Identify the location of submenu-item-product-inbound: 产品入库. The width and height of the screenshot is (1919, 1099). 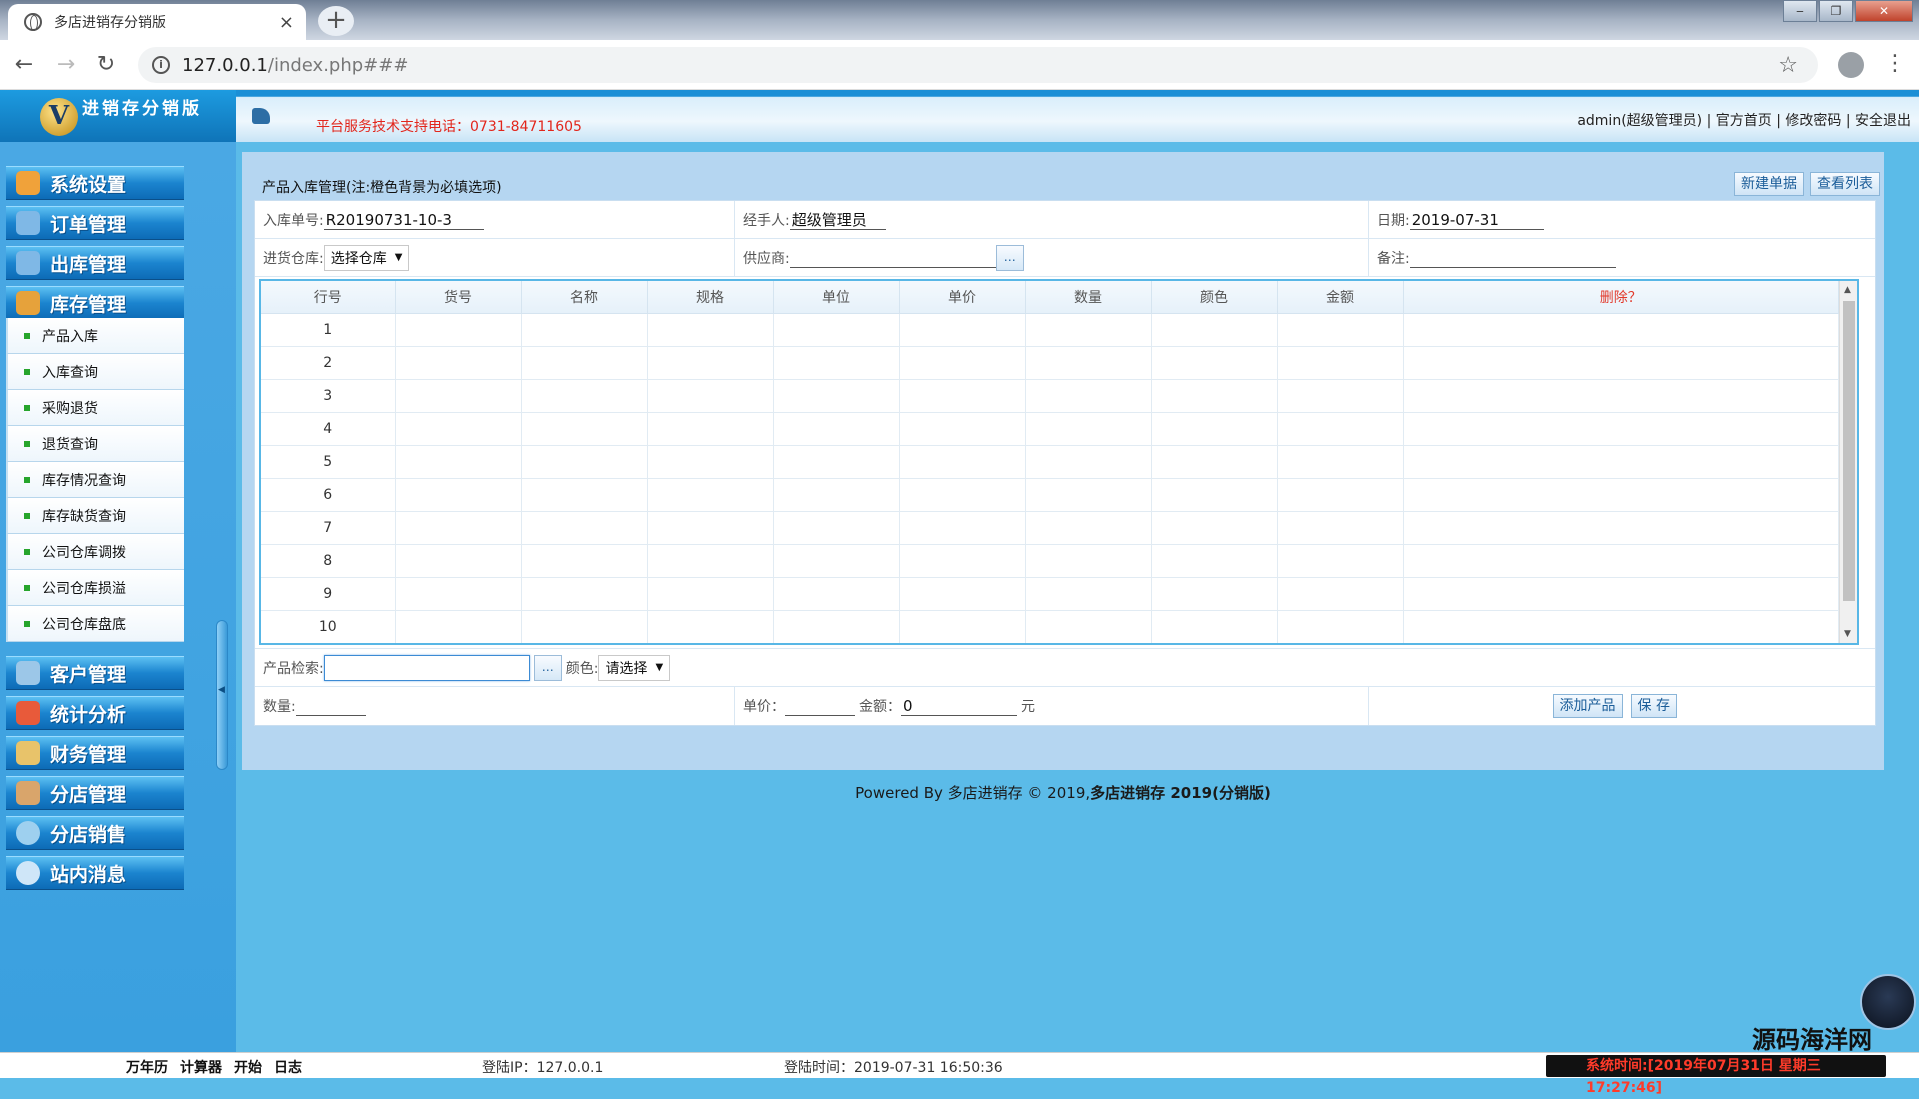
(95, 336).